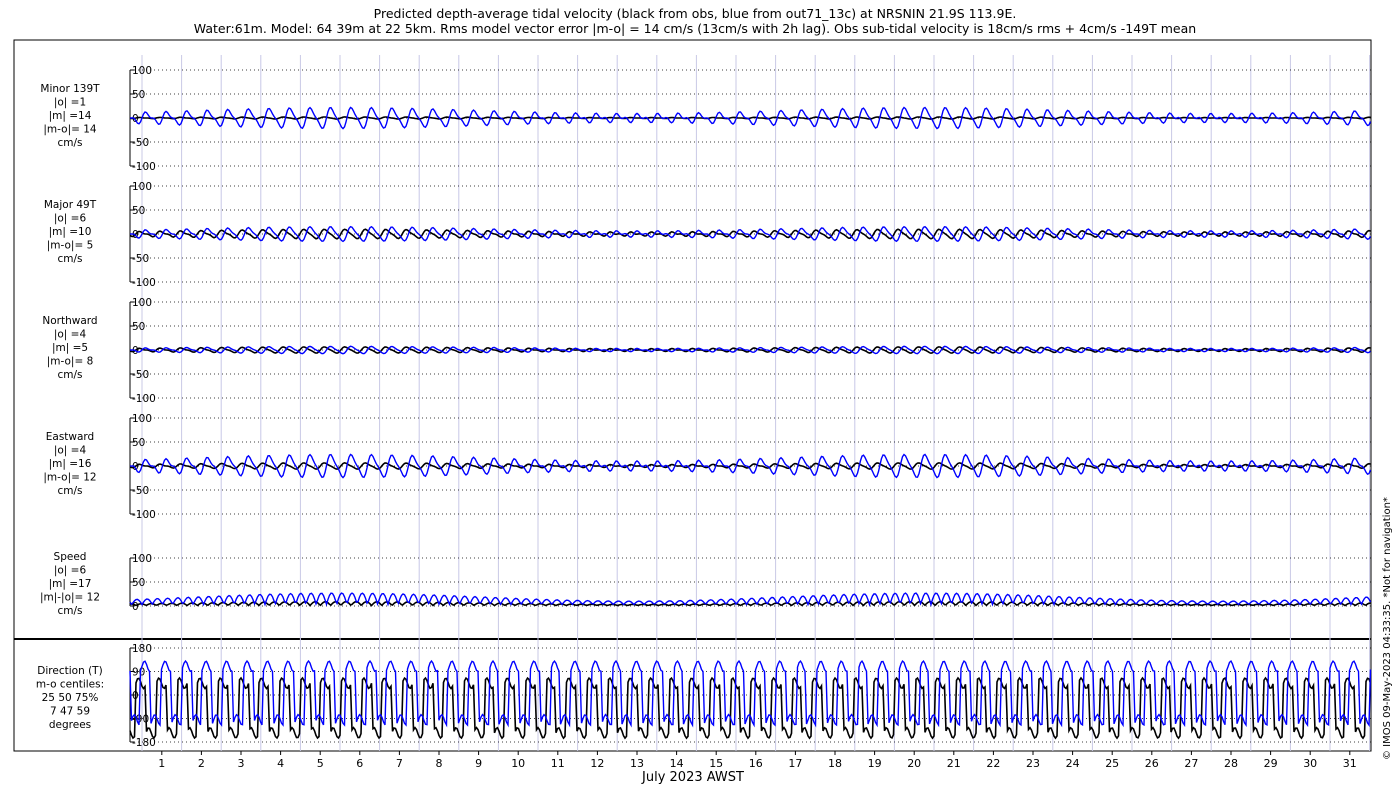 The width and height of the screenshot is (1400, 800). Describe the element at coordinates (637, 763) in the screenshot. I see `x-tick-label: 13` at that location.